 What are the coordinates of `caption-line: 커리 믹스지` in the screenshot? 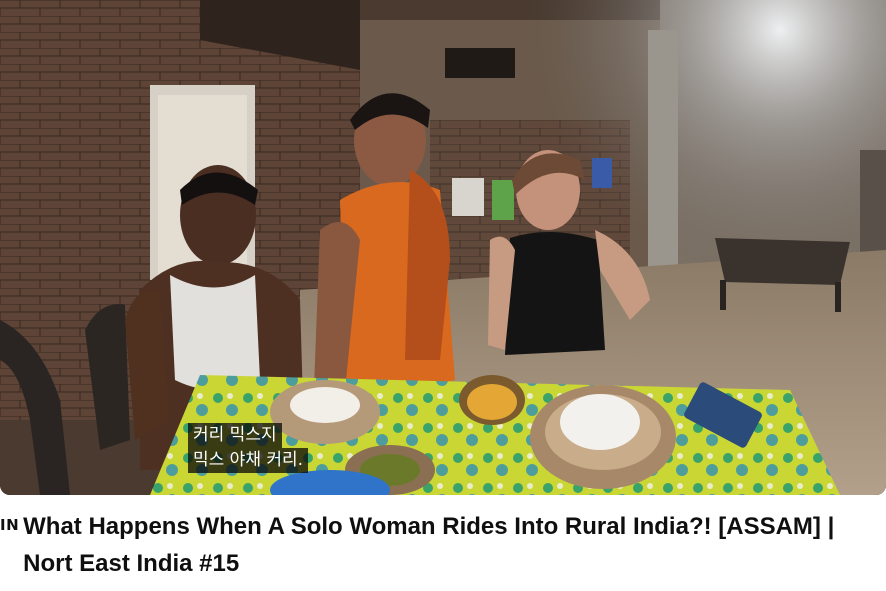 It's located at (235, 435).